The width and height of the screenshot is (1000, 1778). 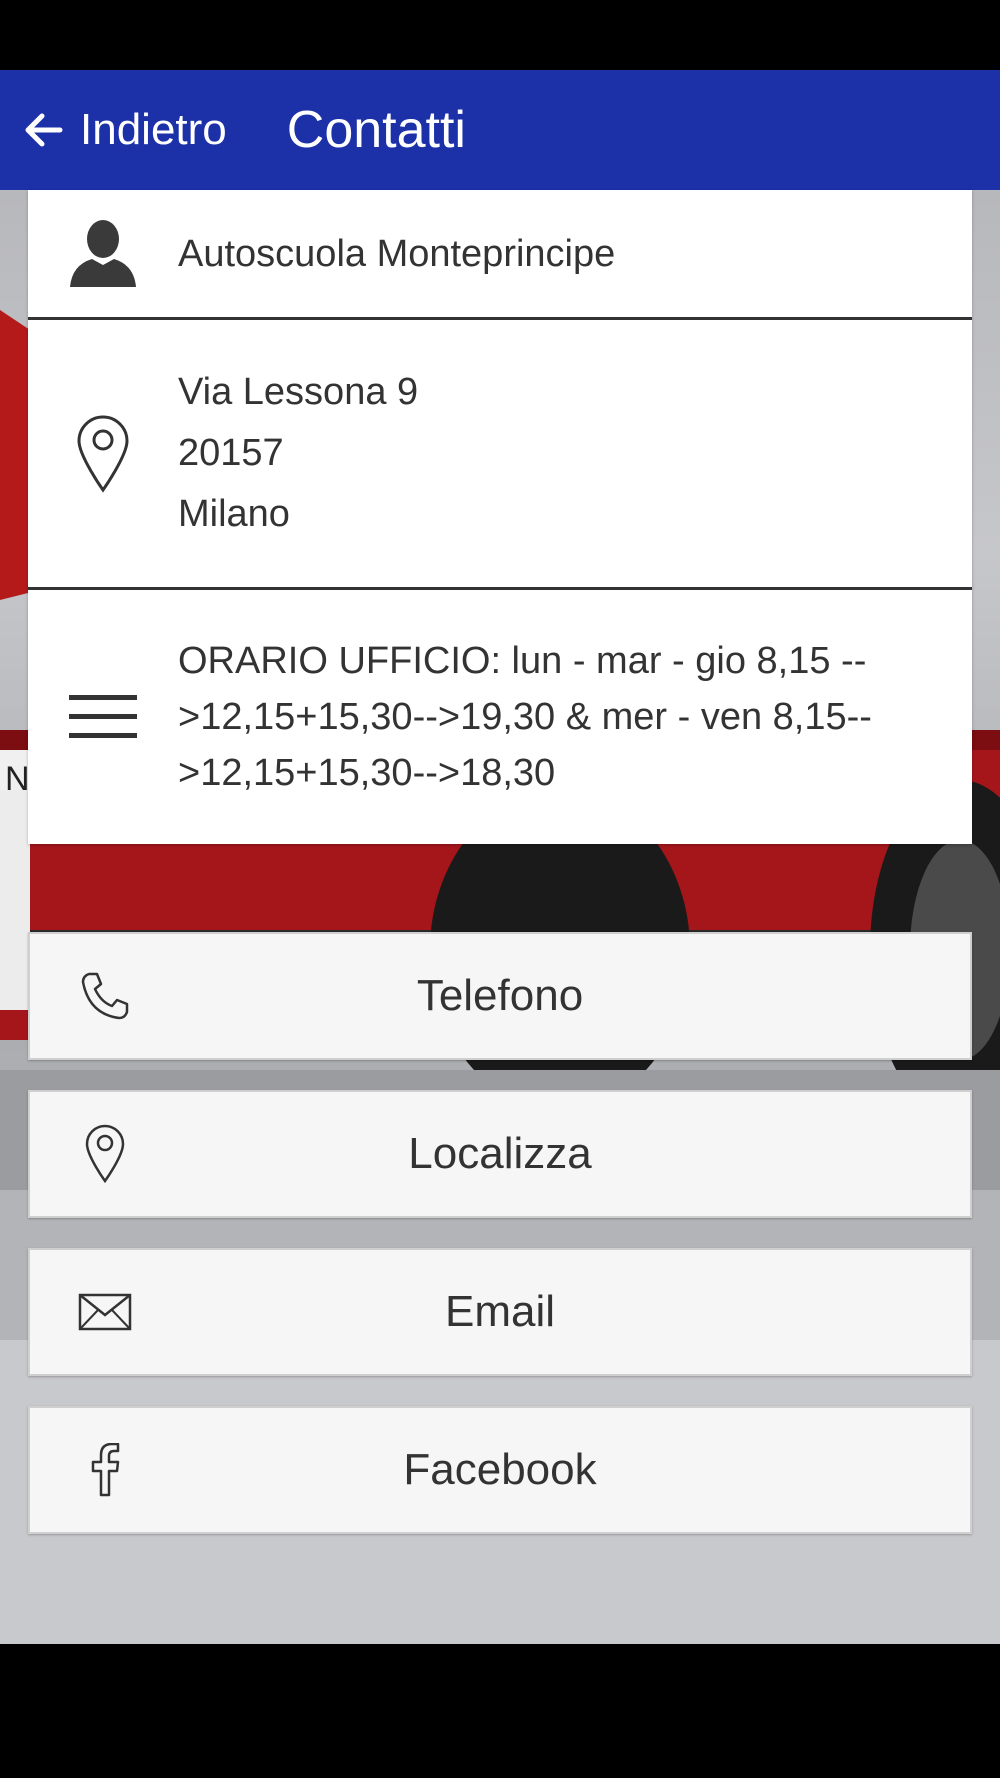 I want to click on address-street: Via Lessona 9, so click(x=298, y=392).